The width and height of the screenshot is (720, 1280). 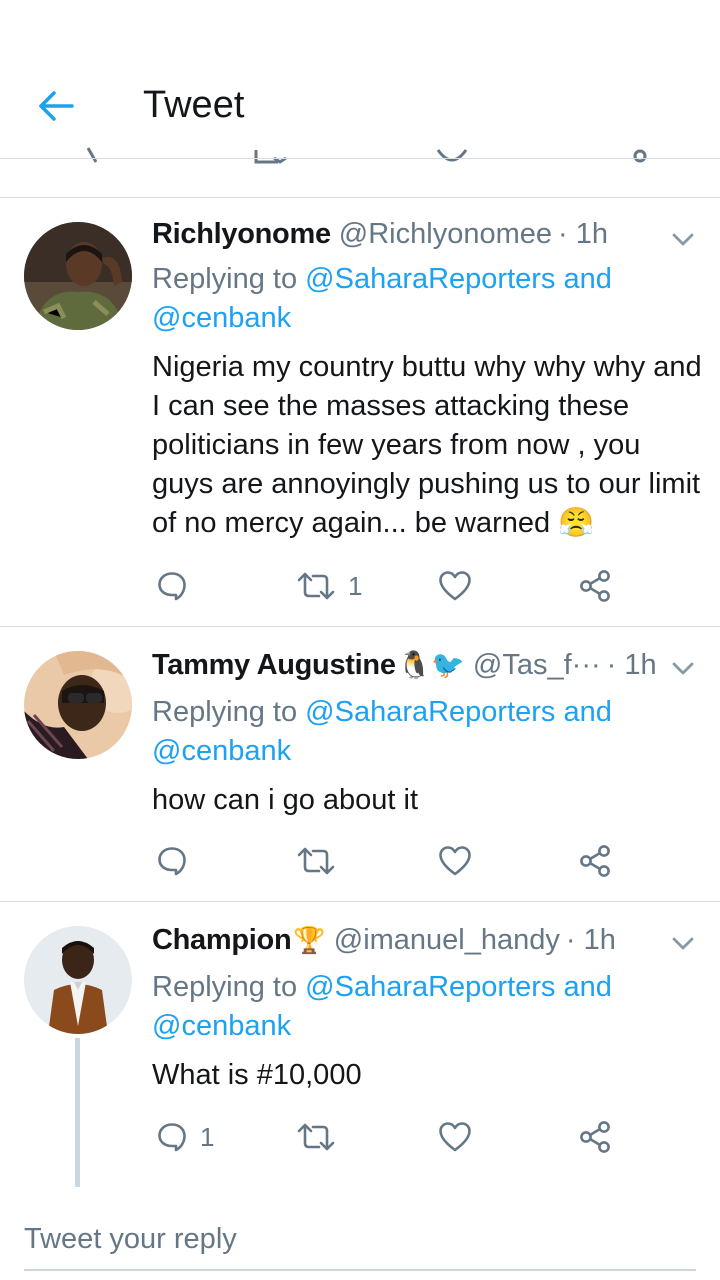 What do you see at coordinates (194, 105) in the screenshot?
I see `page-title: Tweet` at bounding box center [194, 105].